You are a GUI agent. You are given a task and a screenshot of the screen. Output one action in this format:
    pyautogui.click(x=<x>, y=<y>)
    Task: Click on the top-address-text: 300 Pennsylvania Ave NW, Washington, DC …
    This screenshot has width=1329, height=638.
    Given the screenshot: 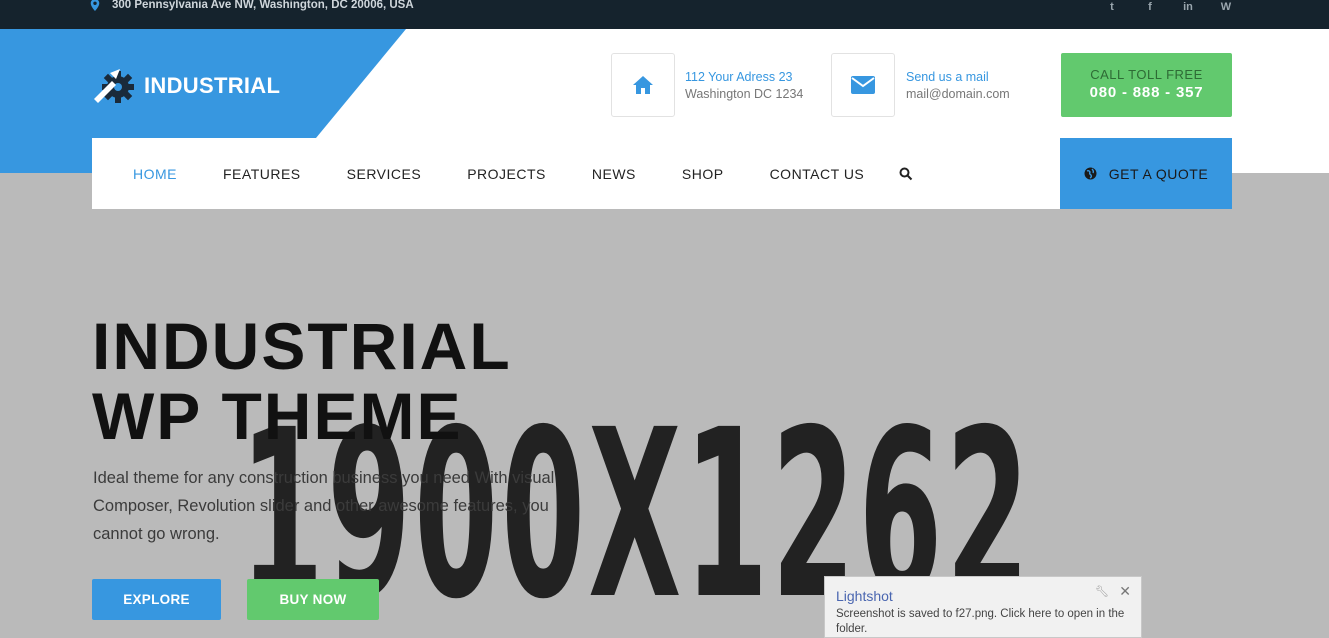 What is the action you would take?
    pyautogui.click(x=263, y=5)
    